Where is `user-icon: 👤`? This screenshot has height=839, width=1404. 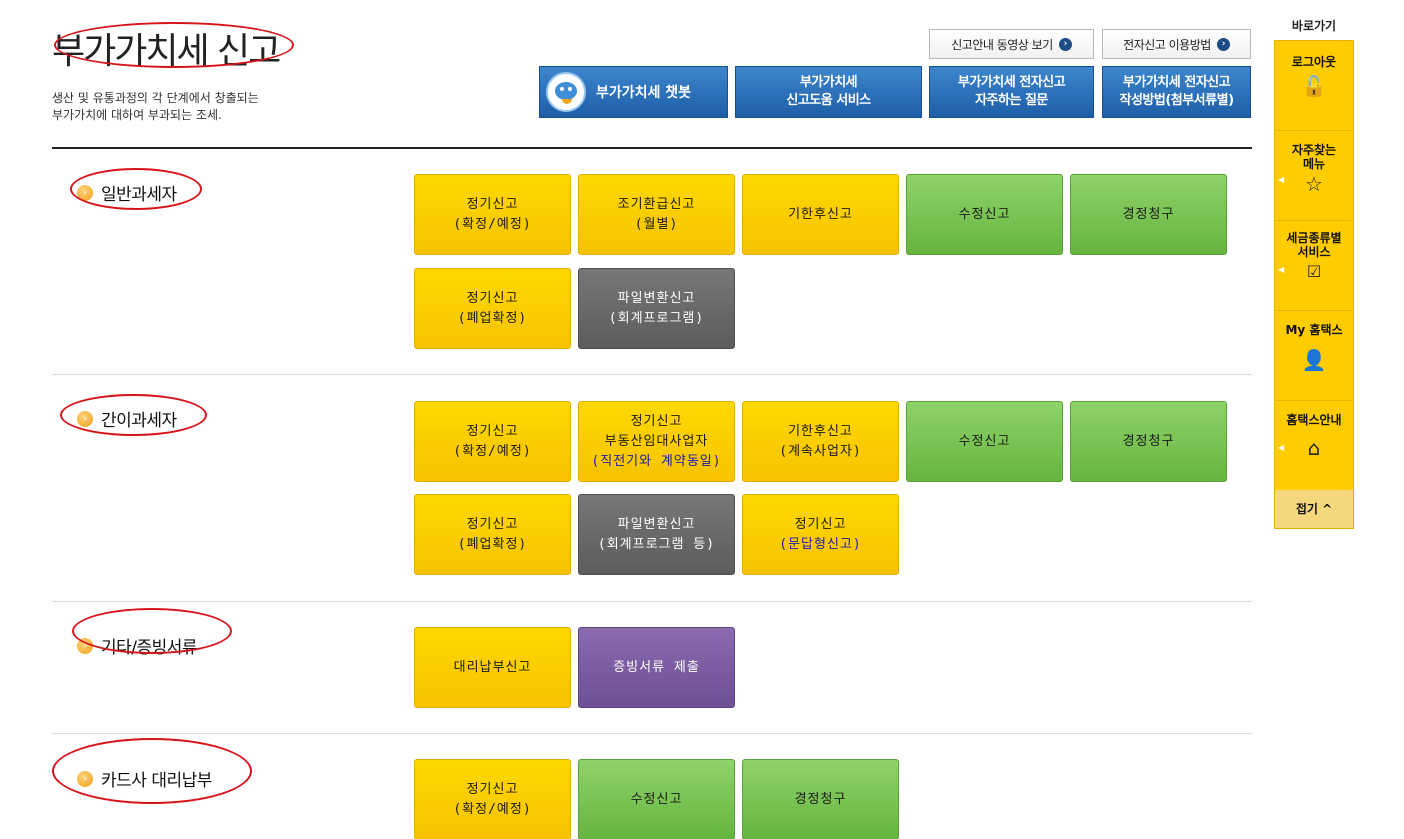 user-icon: 👤 is located at coordinates (1314, 360).